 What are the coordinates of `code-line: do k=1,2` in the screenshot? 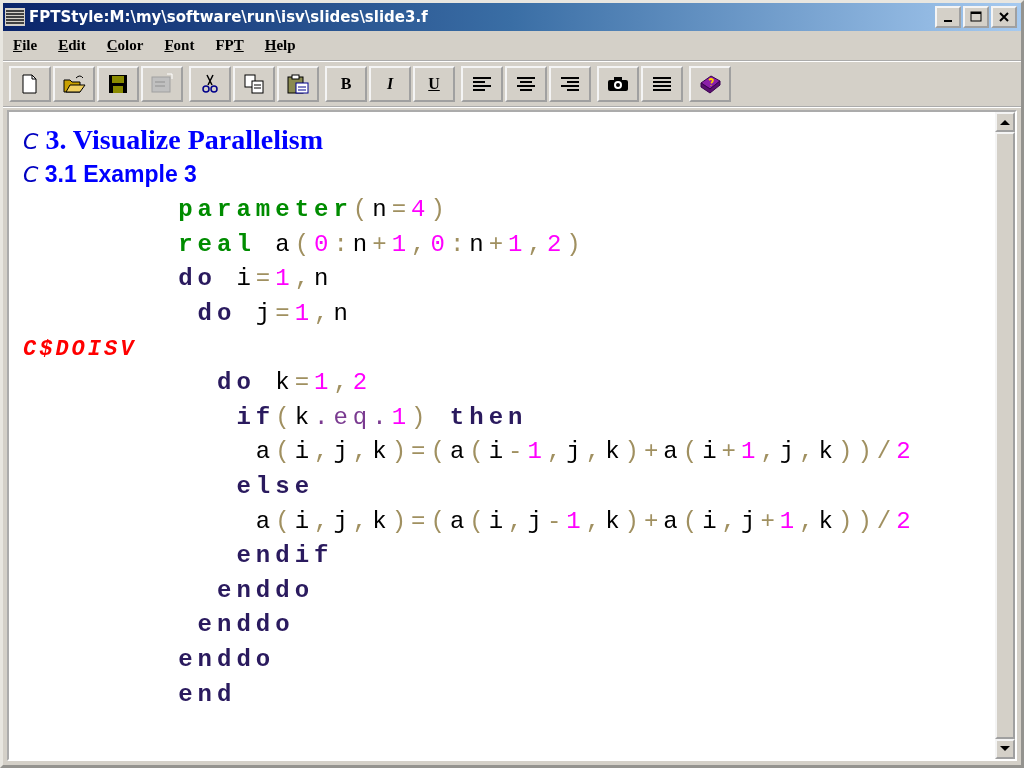 It's located at (295, 383).